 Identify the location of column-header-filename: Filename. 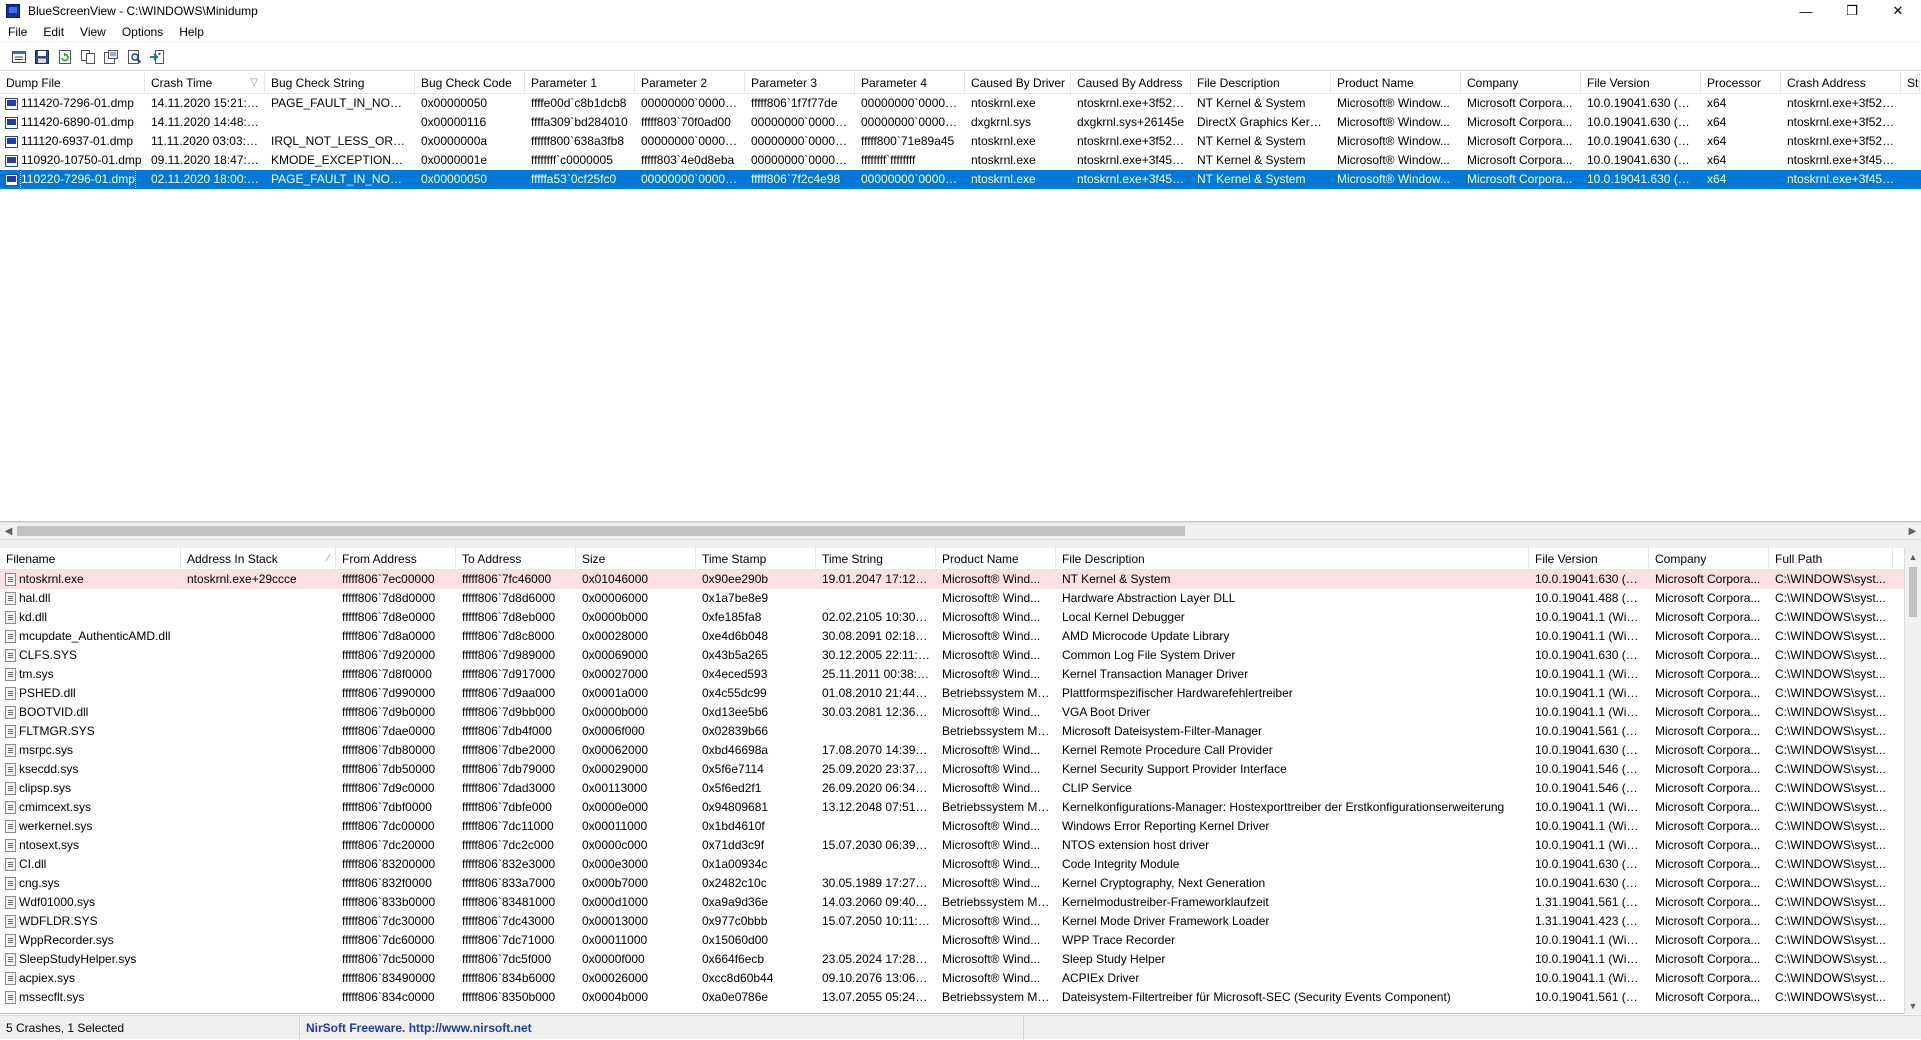
(90, 558).